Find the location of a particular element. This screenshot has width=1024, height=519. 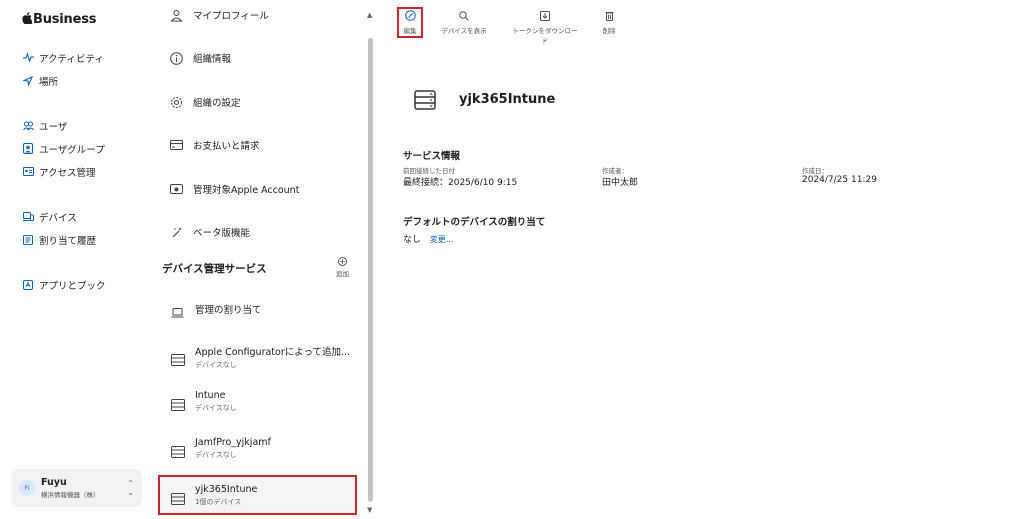

nav-group-people: ユーザ ユーザグループ アクセス管理 is located at coordinates (63, 148).